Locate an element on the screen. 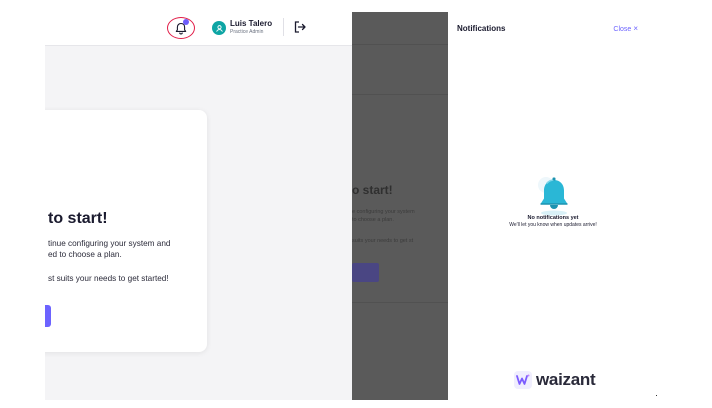 The image size is (712, 408). waizant-logo-icon is located at coordinates (523, 380).